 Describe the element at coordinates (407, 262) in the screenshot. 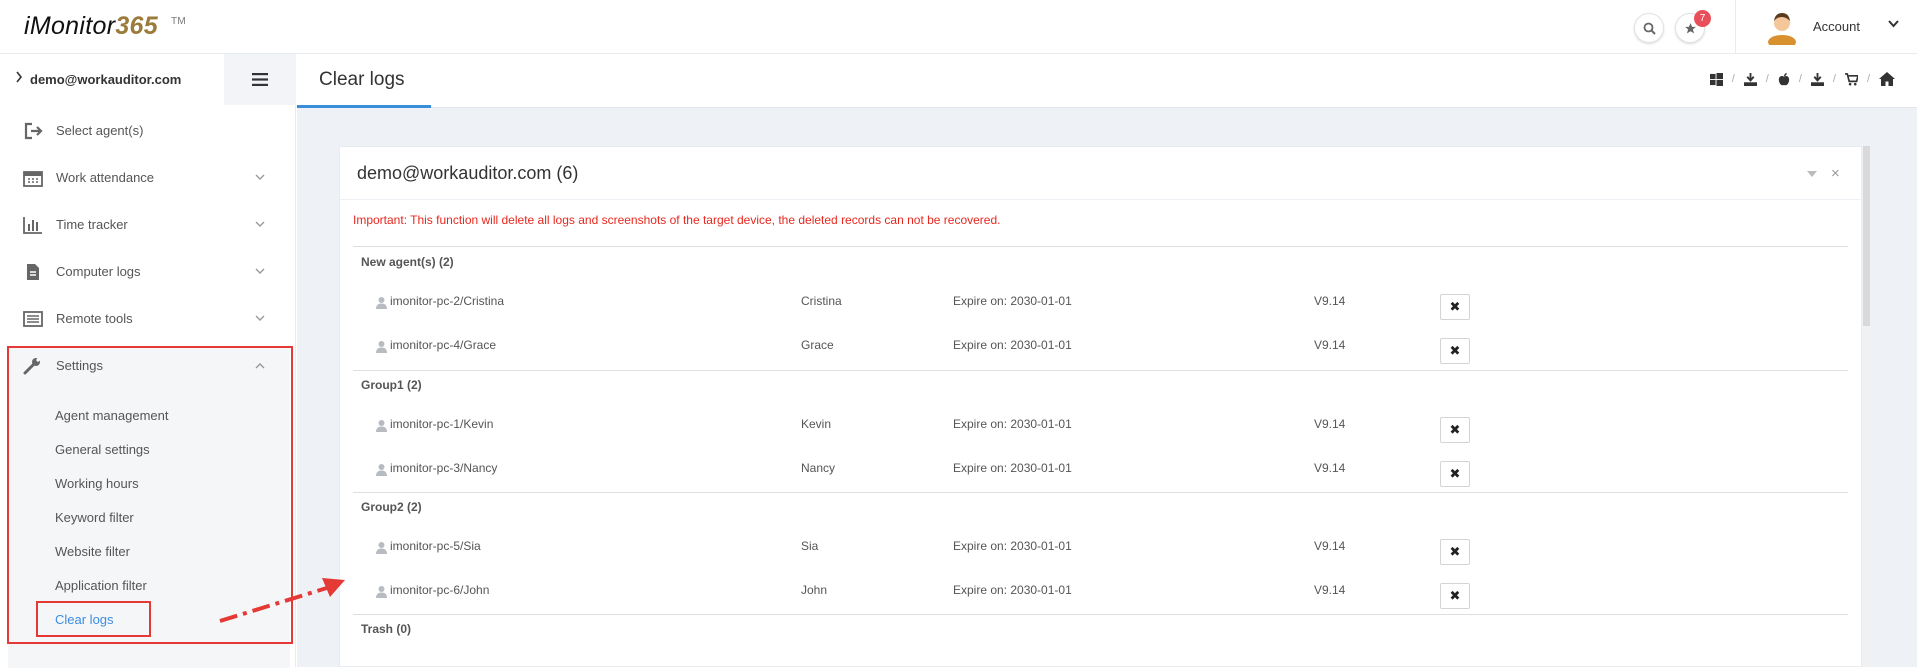

I see `group-label: New agent(s) (2)` at that location.